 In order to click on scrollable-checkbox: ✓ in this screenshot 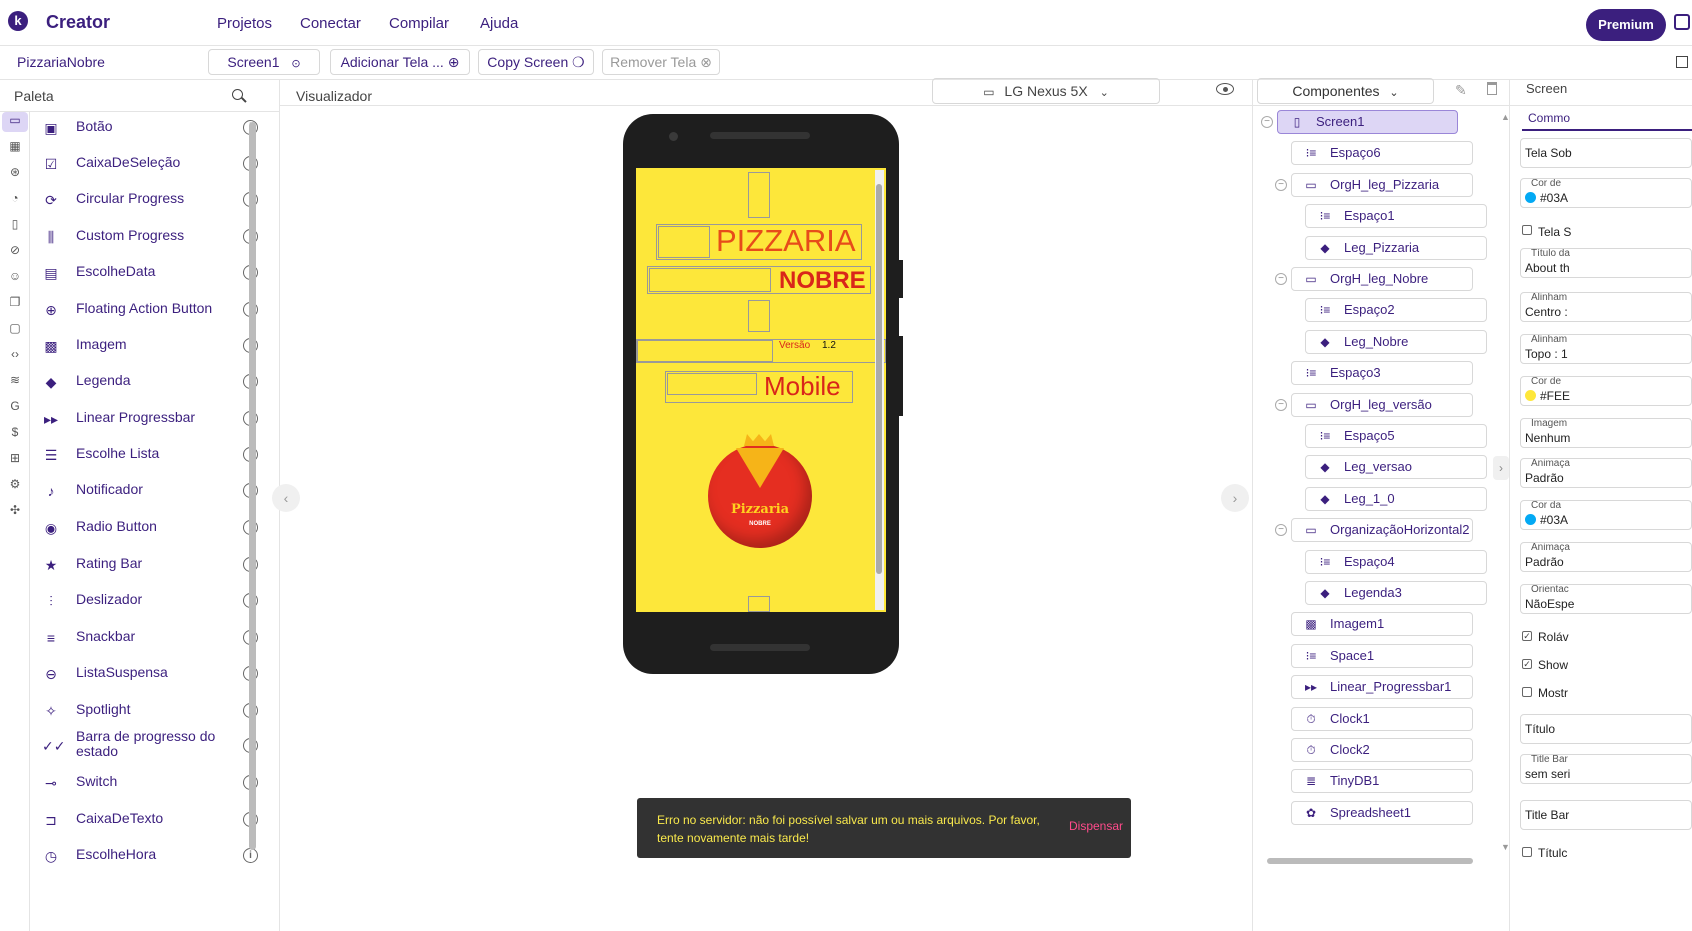, I will do `click(1527, 636)`.